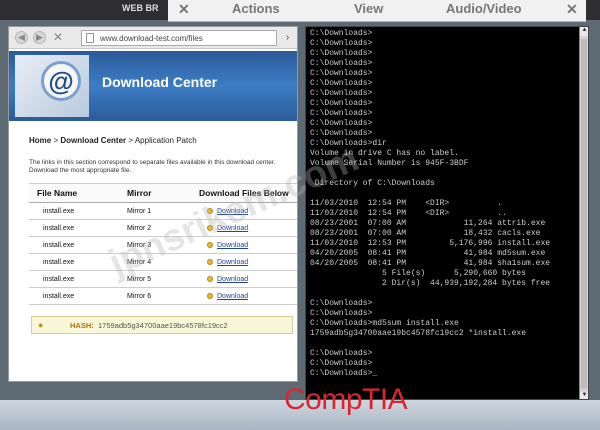 Image resolution: width=600 pixels, height=430 pixels. What do you see at coordinates (428, 223) in the screenshot?
I see `terminal-line: 08/23/2001 07:00 AM 11,264 attrib.exe` at bounding box center [428, 223].